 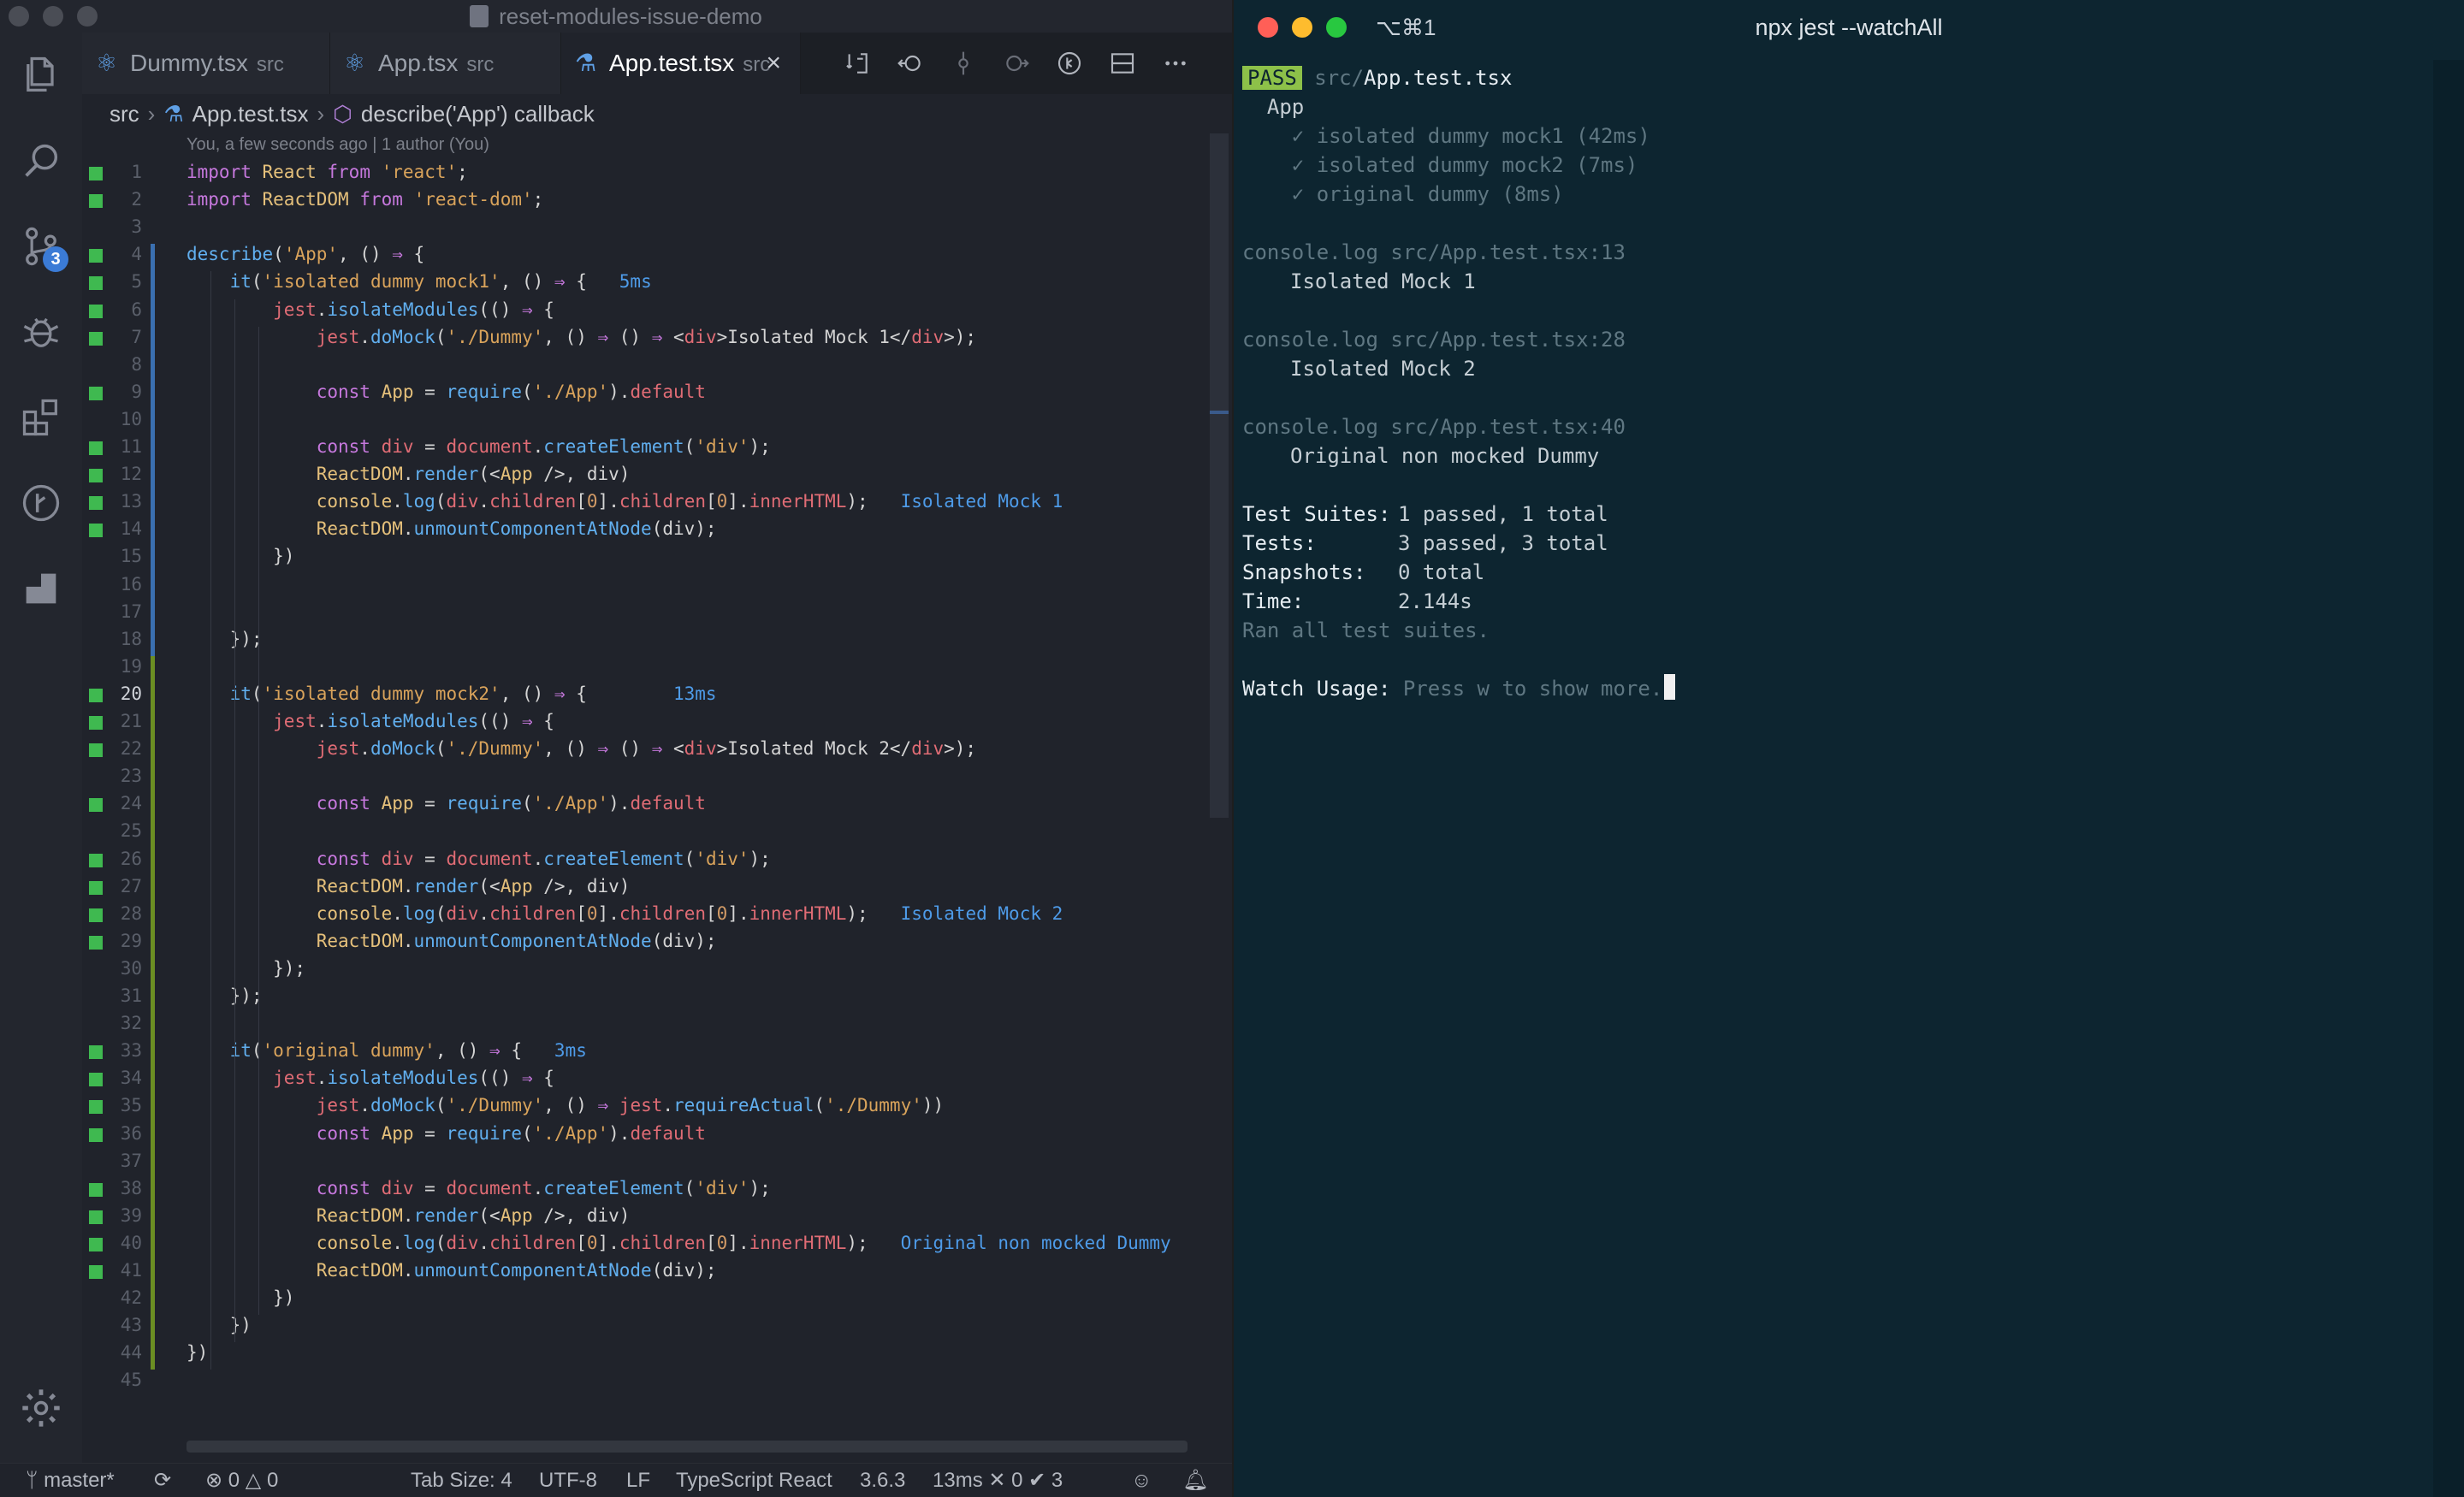 What do you see at coordinates (241, 1480) in the screenshot?
I see `problems-status: ⊗ 0 △ 0` at bounding box center [241, 1480].